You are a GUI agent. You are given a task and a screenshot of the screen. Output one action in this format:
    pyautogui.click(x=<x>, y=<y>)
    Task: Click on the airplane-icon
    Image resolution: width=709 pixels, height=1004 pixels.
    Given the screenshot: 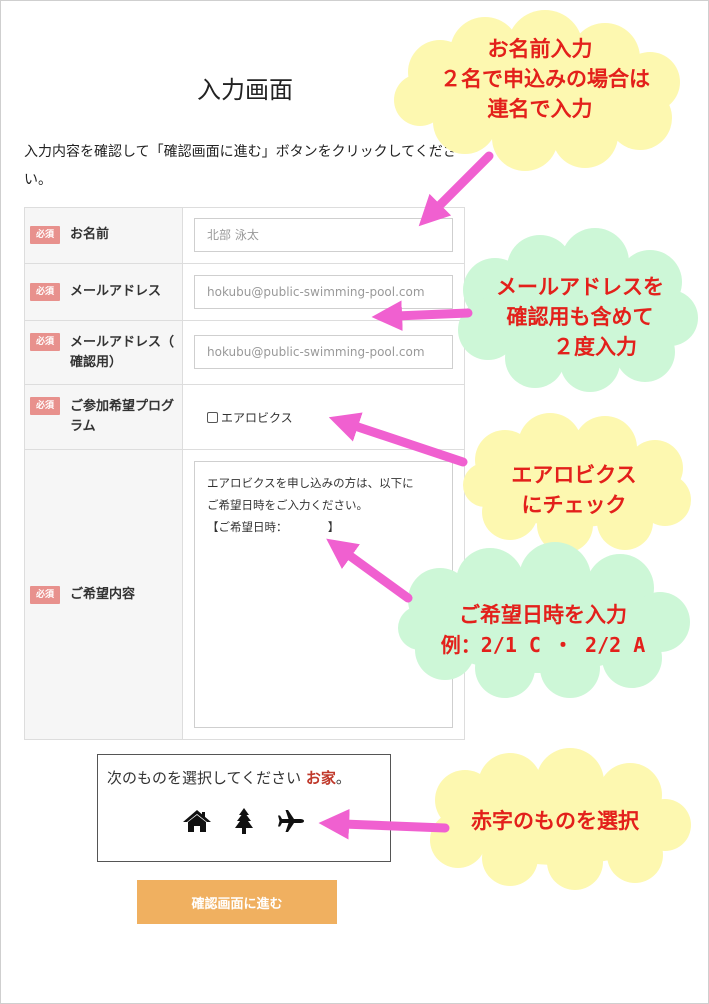 What is the action you would take?
    pyautogui.click(x=291, y=821)
    